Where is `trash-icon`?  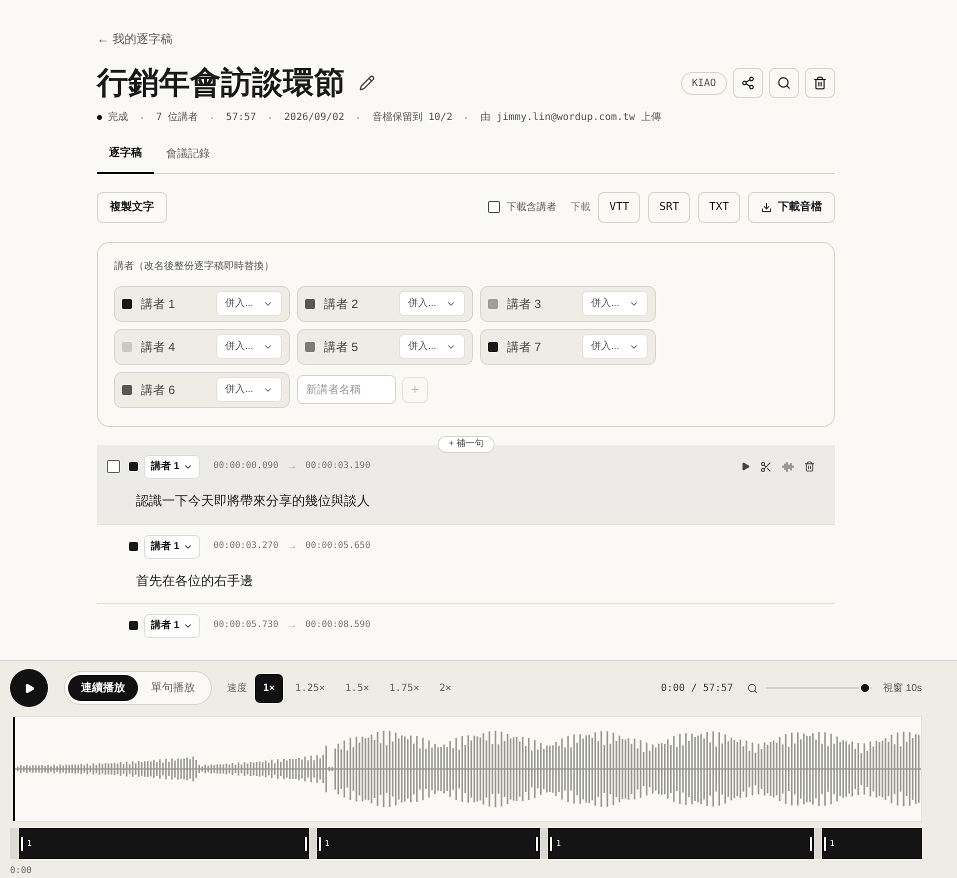
trash-icon is located at coordinates (820, 83).